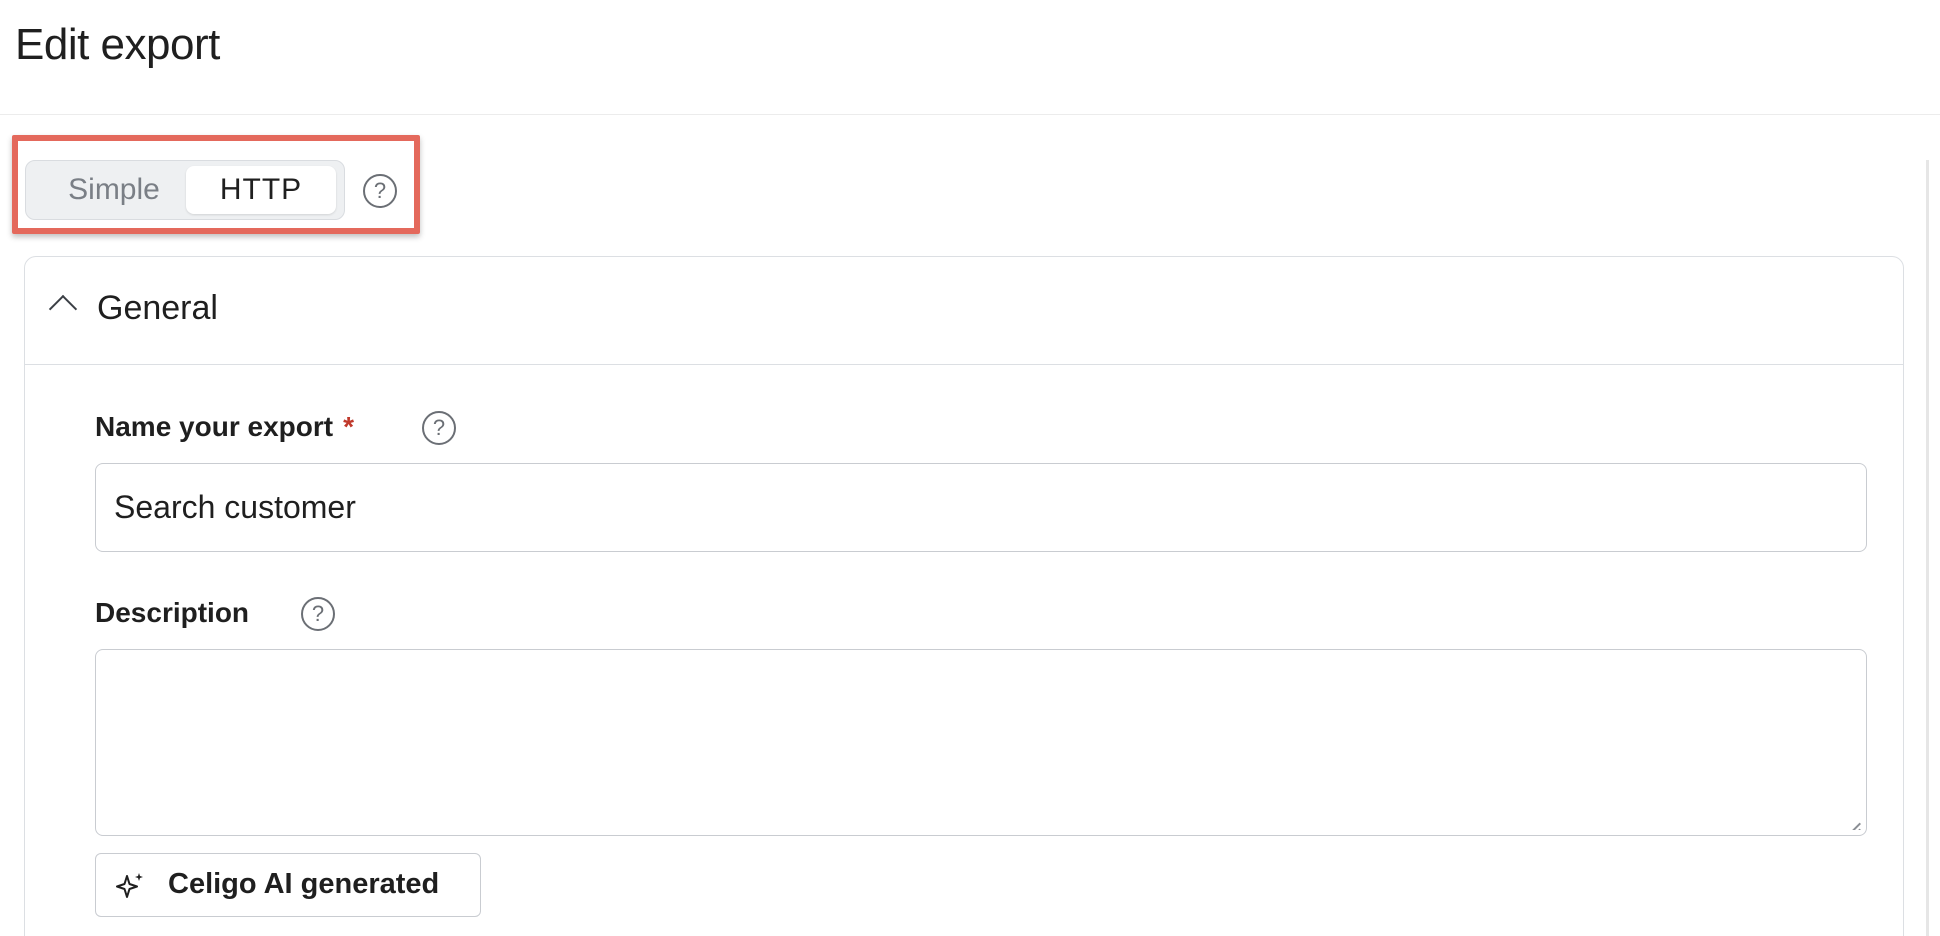 Image resolution: width=1940 pixels, height=936 pixels. What do you see at coordinates (964, 311) in the screenshot?
I see `general-section-header: General` at bounding box center [964, 311].